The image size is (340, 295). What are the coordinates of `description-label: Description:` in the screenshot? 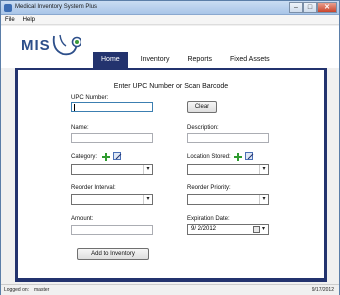 It's located at (203, 128).